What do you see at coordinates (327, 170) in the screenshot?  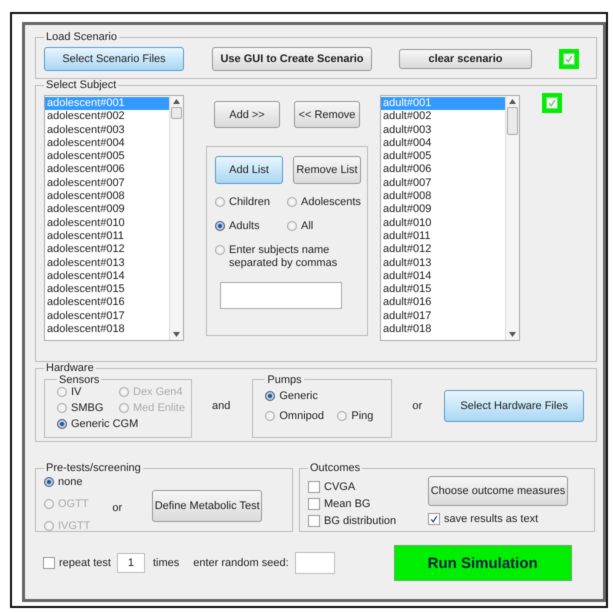 I see `button: Remove List` at bounding box center [327, 170].